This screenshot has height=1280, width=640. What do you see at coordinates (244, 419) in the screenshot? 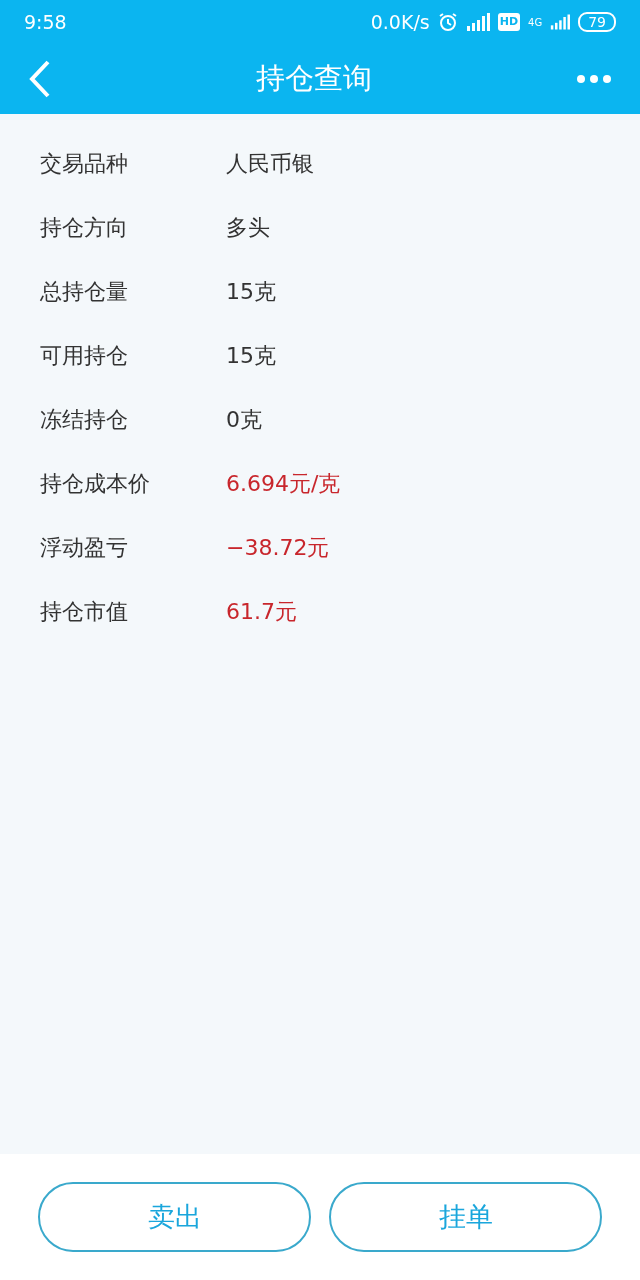
I see `field-value: 0克` at bounding box center [244, 419].